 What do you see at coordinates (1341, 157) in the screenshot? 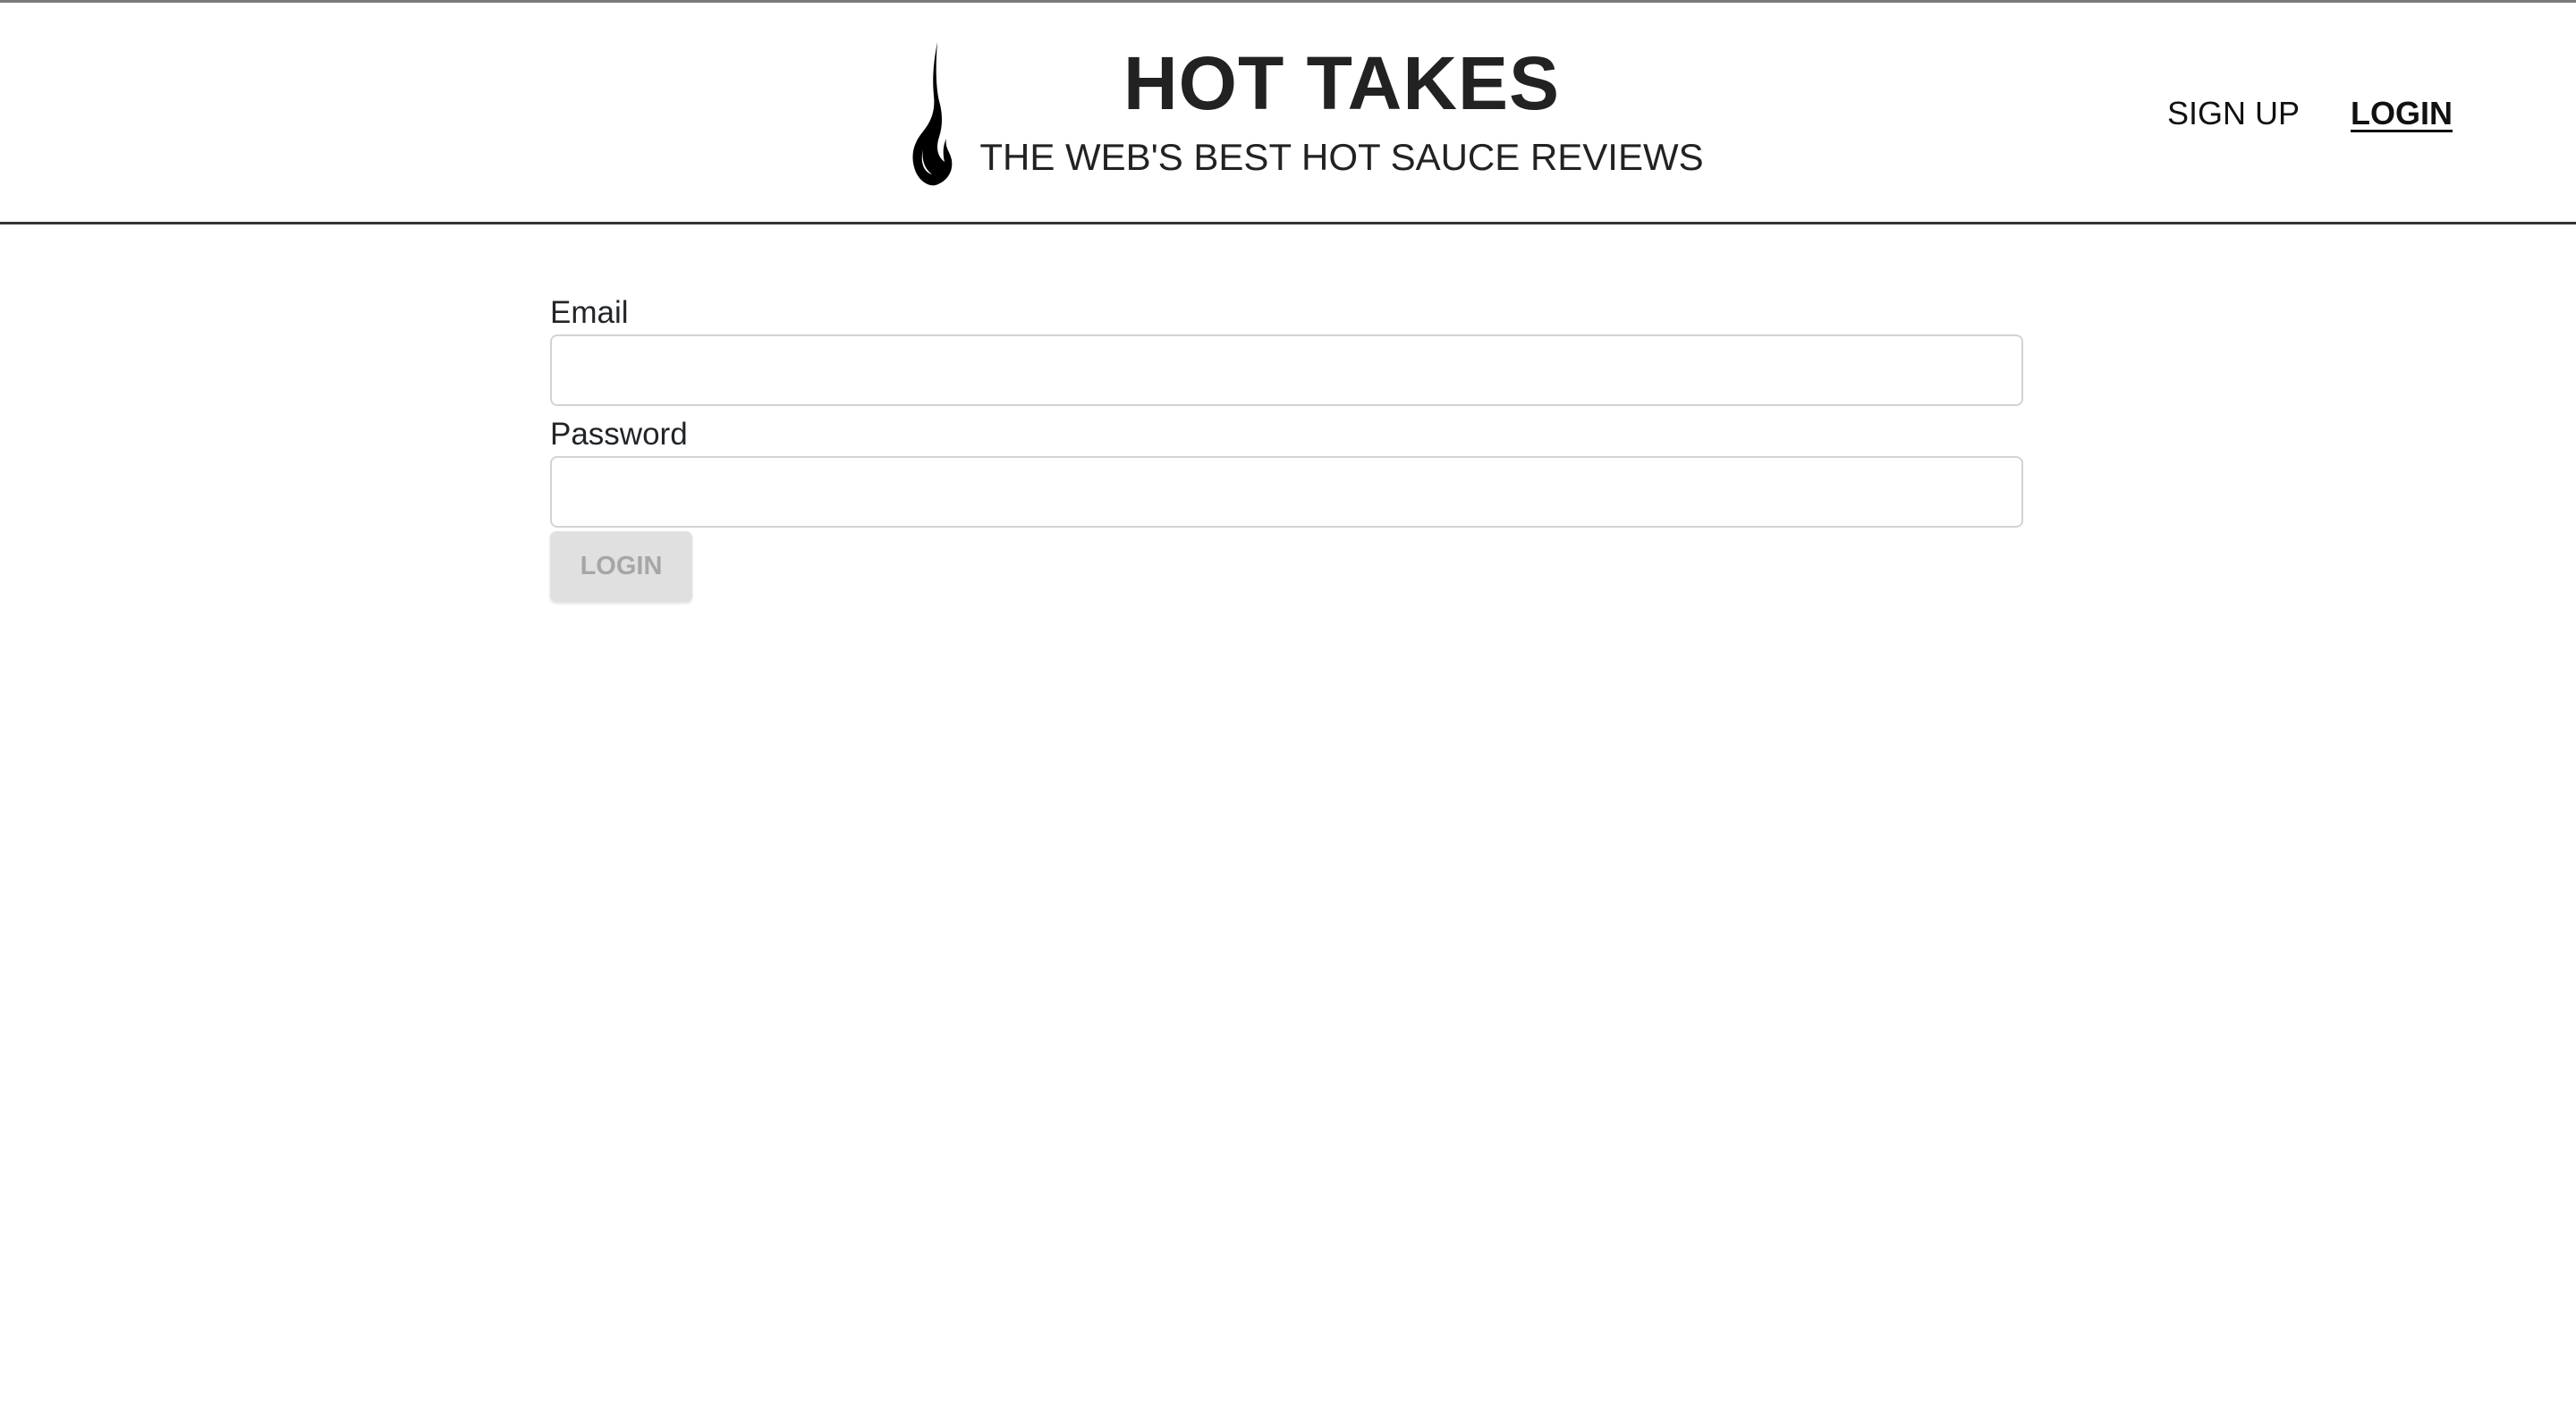
I see `site-tagline: THE WEB'S BEST HOT SAUCE REVIEWS` at bounding box center [1341, 157].